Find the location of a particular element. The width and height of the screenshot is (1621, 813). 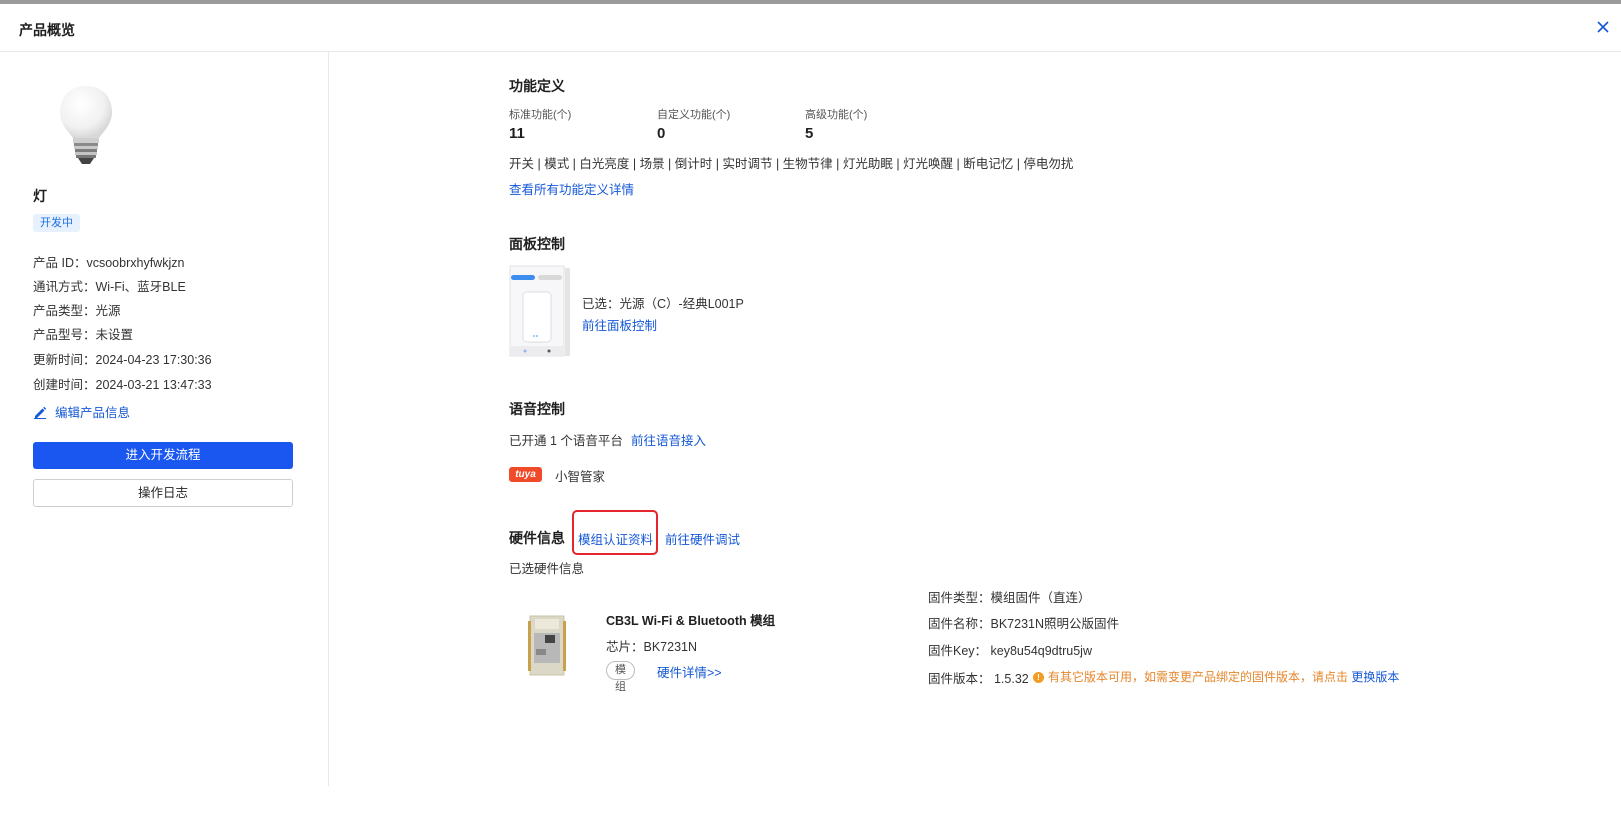

firmware-warning-text: 有其它版本可用，如需变更产品绑定的固件版本，请点击 is located at coordinates (1200, 677).